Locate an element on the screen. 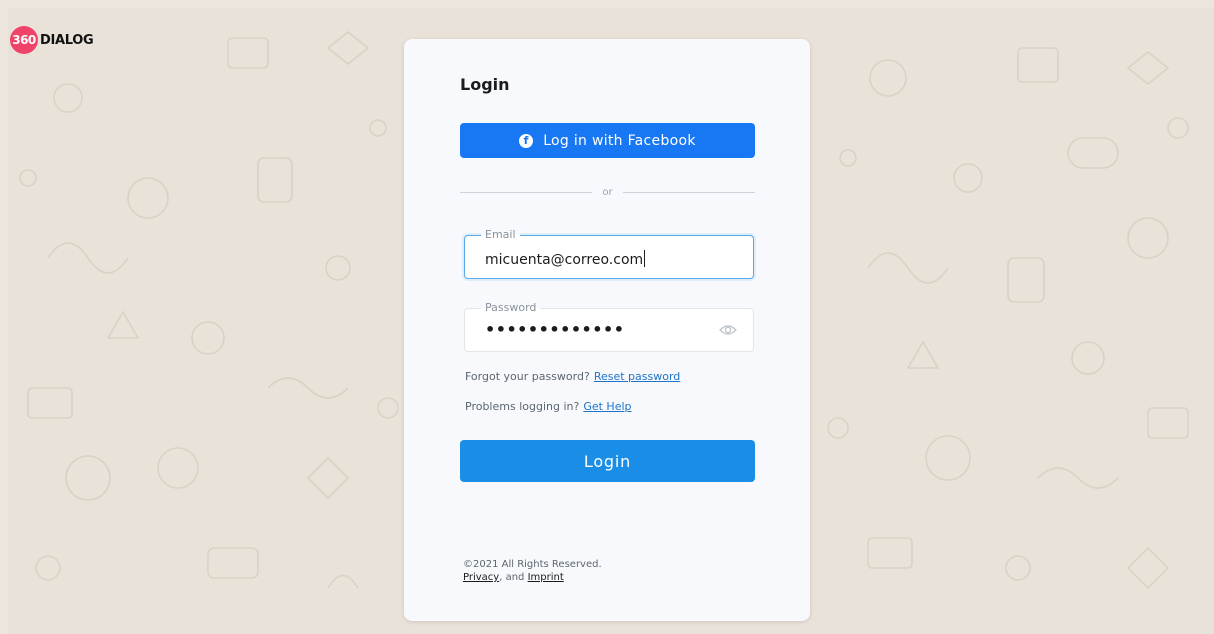 Image resolution: width=1214 pixels, height=634 pixels. problems-line: Problems logging in? Get Help is located at coordinates (548, 406).